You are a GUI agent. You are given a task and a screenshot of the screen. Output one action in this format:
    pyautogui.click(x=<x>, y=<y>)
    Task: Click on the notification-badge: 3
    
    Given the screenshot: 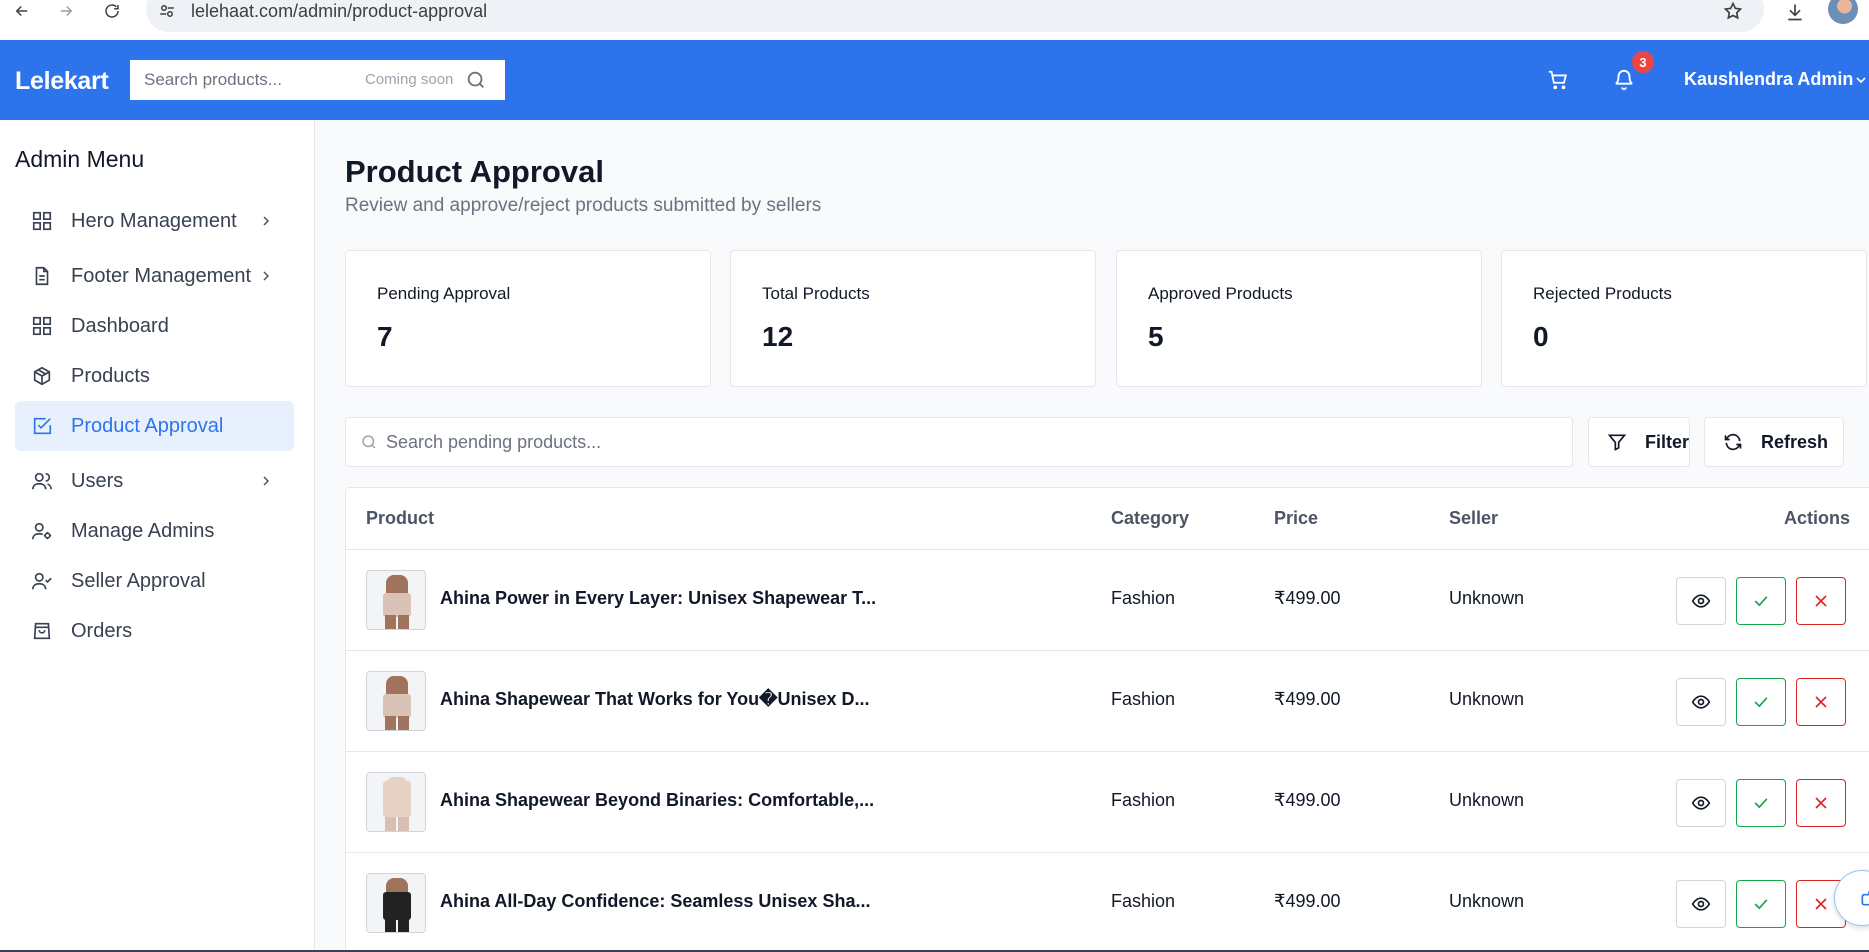 What is the action you would take?
    pyautogui.click(x=1643, y=62)
    